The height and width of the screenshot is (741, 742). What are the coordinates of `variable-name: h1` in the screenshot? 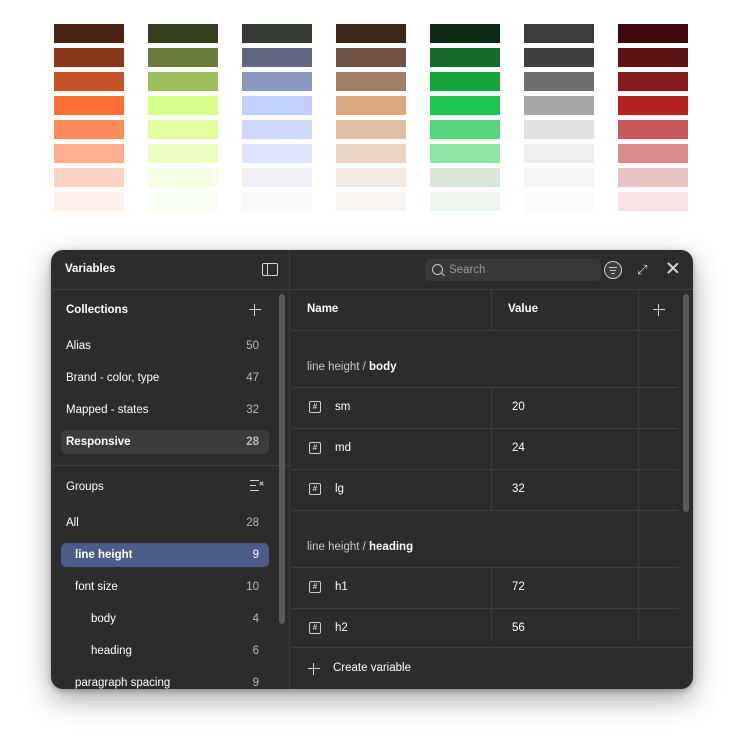 It's located at (341, 587).